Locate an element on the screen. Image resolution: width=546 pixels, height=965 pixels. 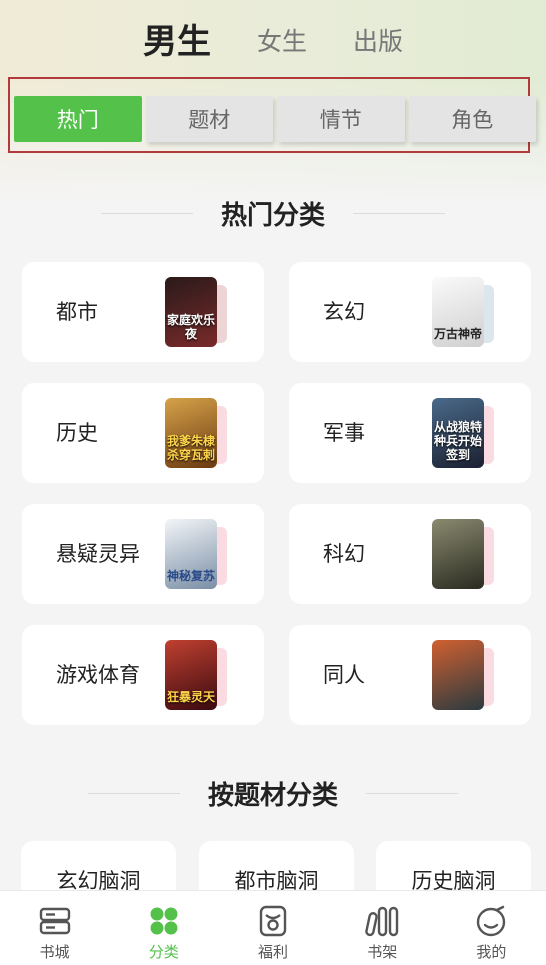
nav-bookstore: 书城 is located at coordinates (54, 928).